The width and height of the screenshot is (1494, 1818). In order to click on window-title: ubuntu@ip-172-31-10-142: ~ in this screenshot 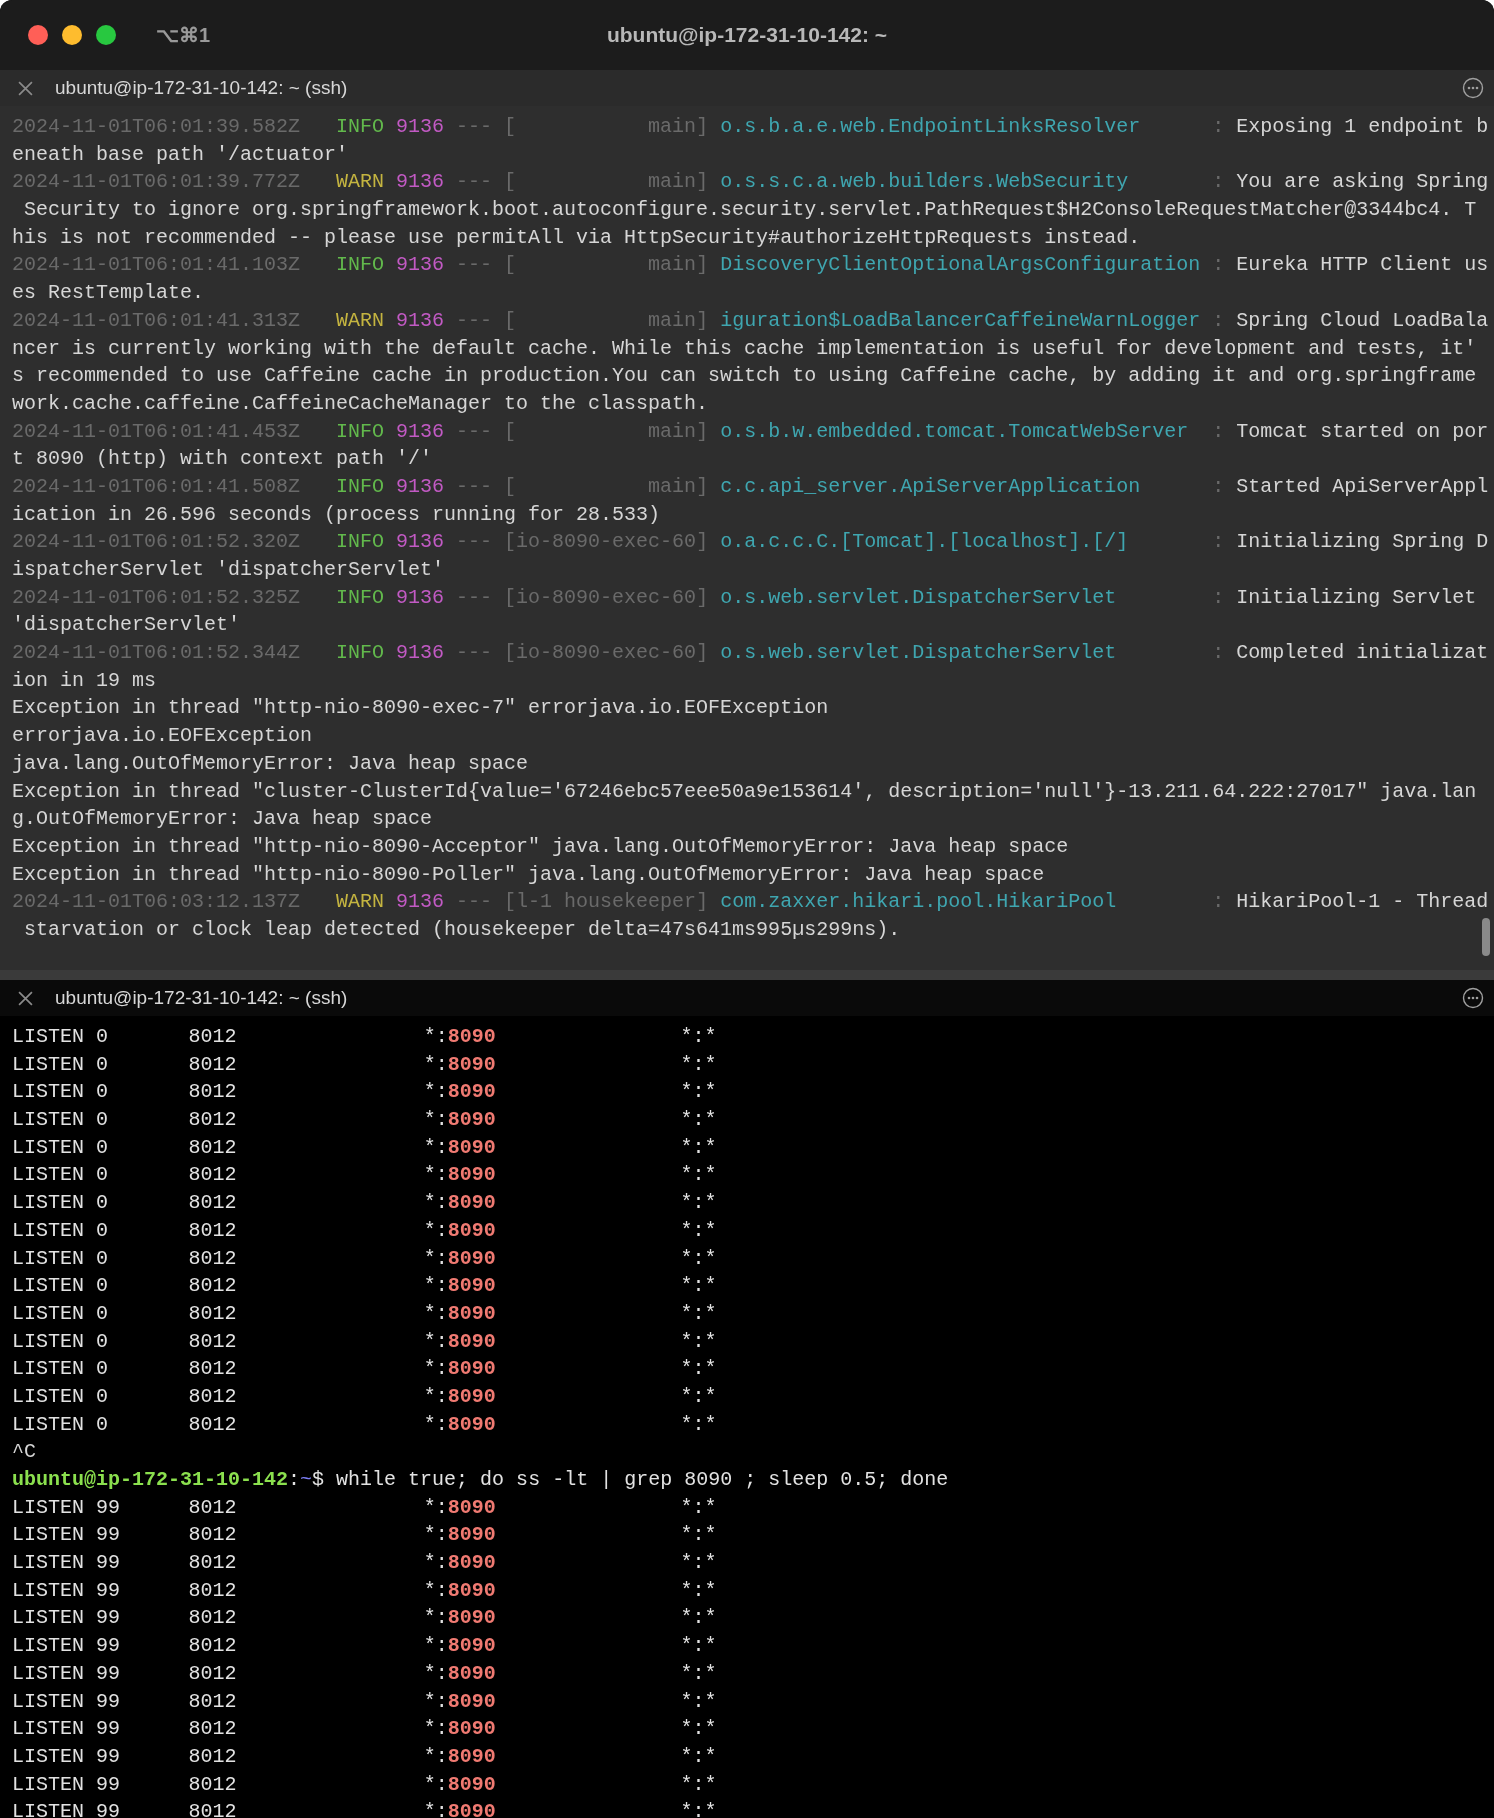, I will do `click(747, 35)`.